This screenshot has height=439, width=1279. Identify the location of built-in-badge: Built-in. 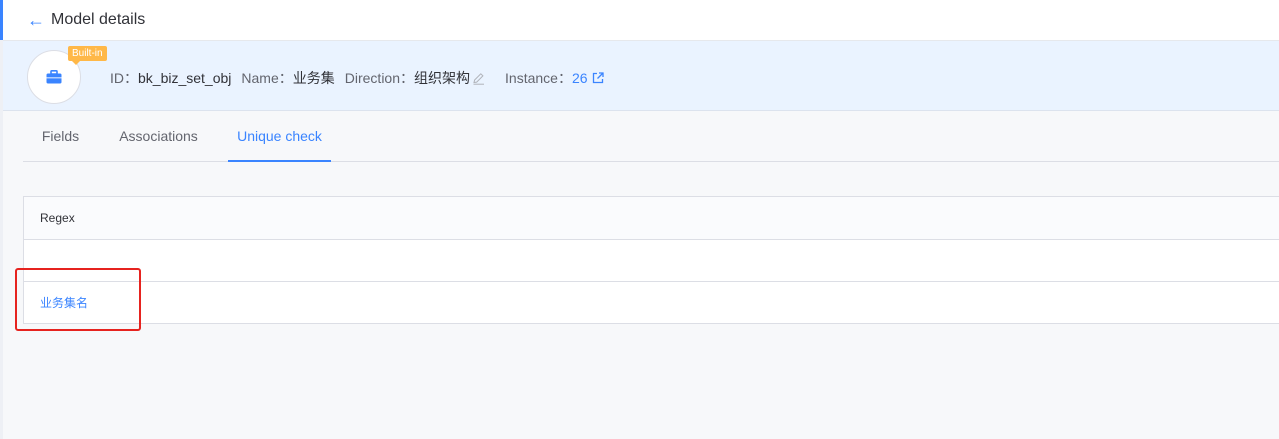
(87, 55).